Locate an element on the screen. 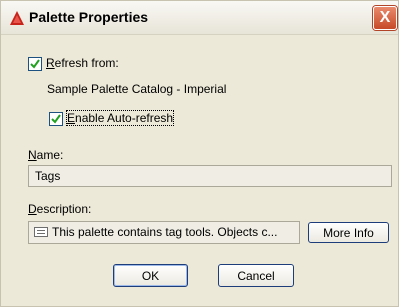 The height and width of the screenshot is (307, 399). more-info-button: More Info is located at coordinates (348, 232).